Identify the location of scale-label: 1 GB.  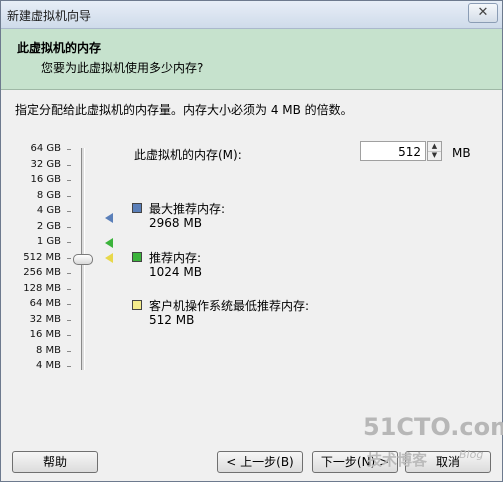
(48, 241).